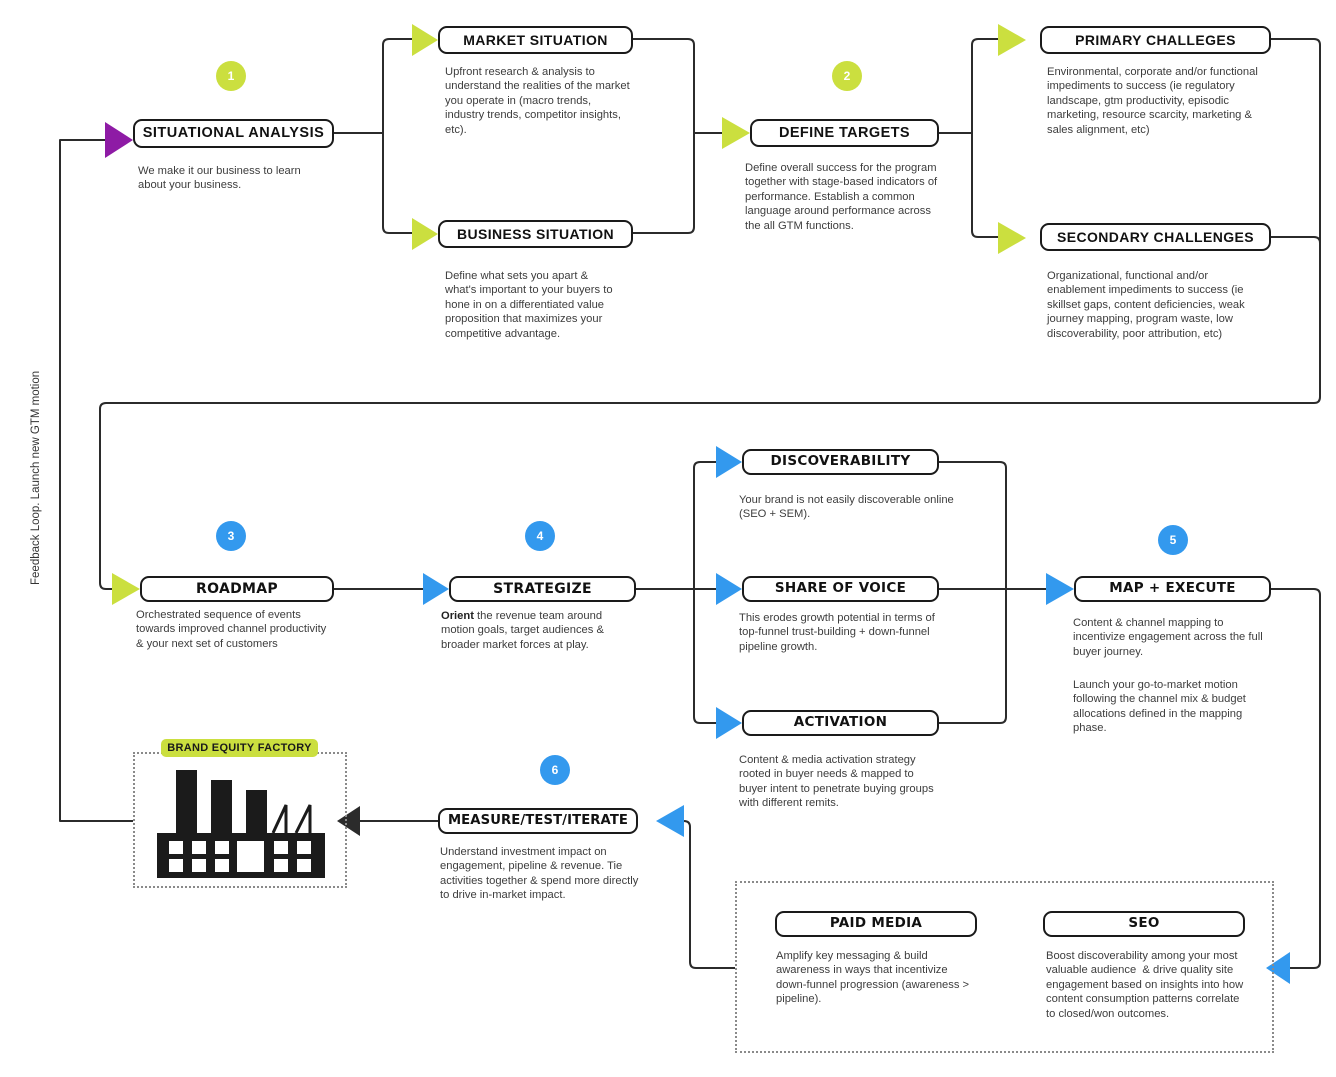  What do you see at coordinates (1012, 238) in the screenshot?
I see `arrowhead-into-secondary-challenges` at bounding box center [1012, 238].